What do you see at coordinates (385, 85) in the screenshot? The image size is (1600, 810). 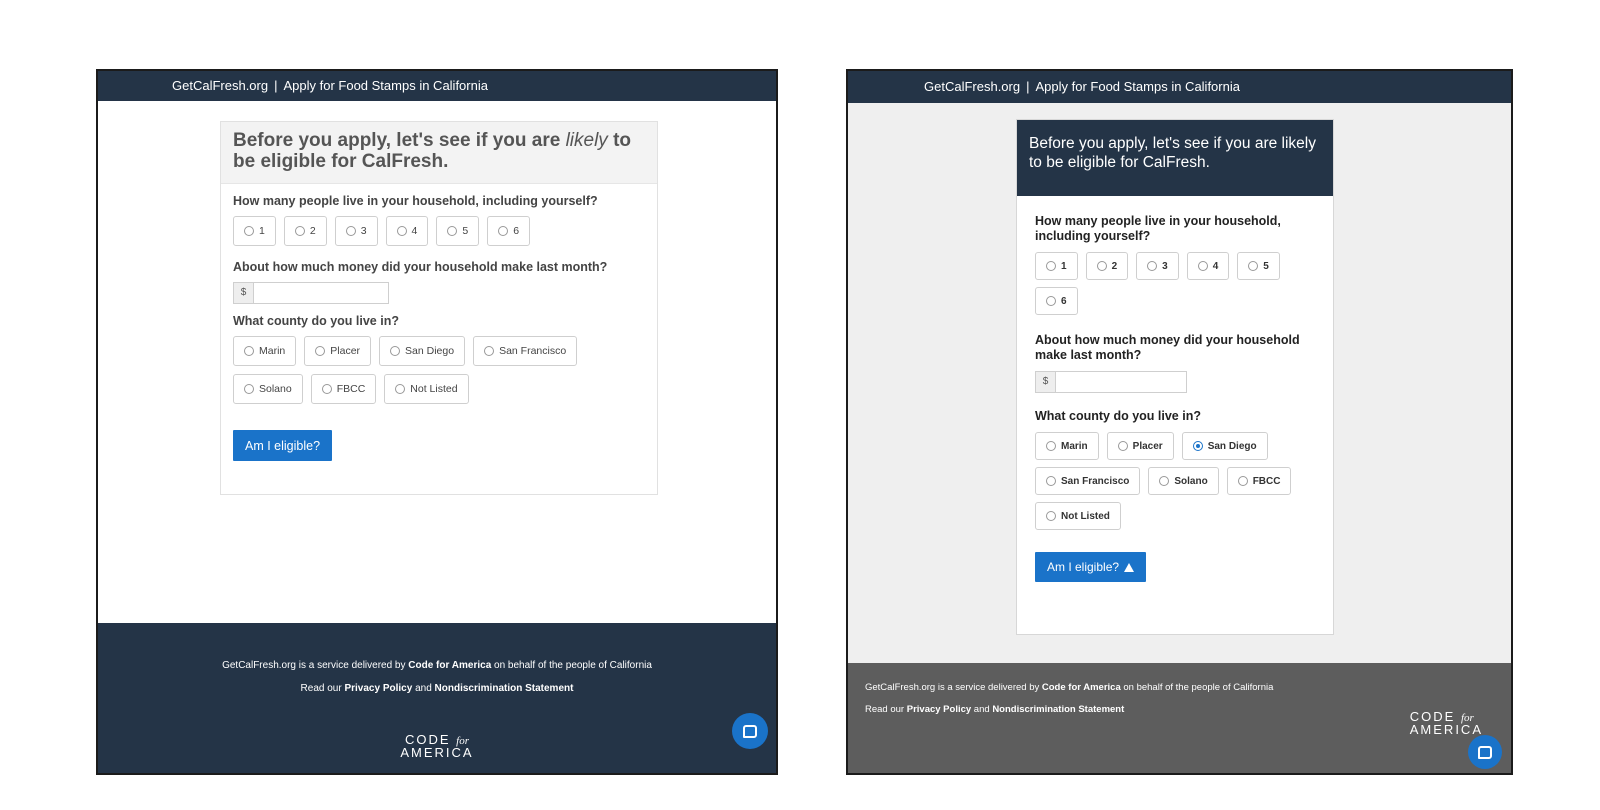 I see `site-tagline: Apply for Food Stamps in California` at bounding box center [385, 85].